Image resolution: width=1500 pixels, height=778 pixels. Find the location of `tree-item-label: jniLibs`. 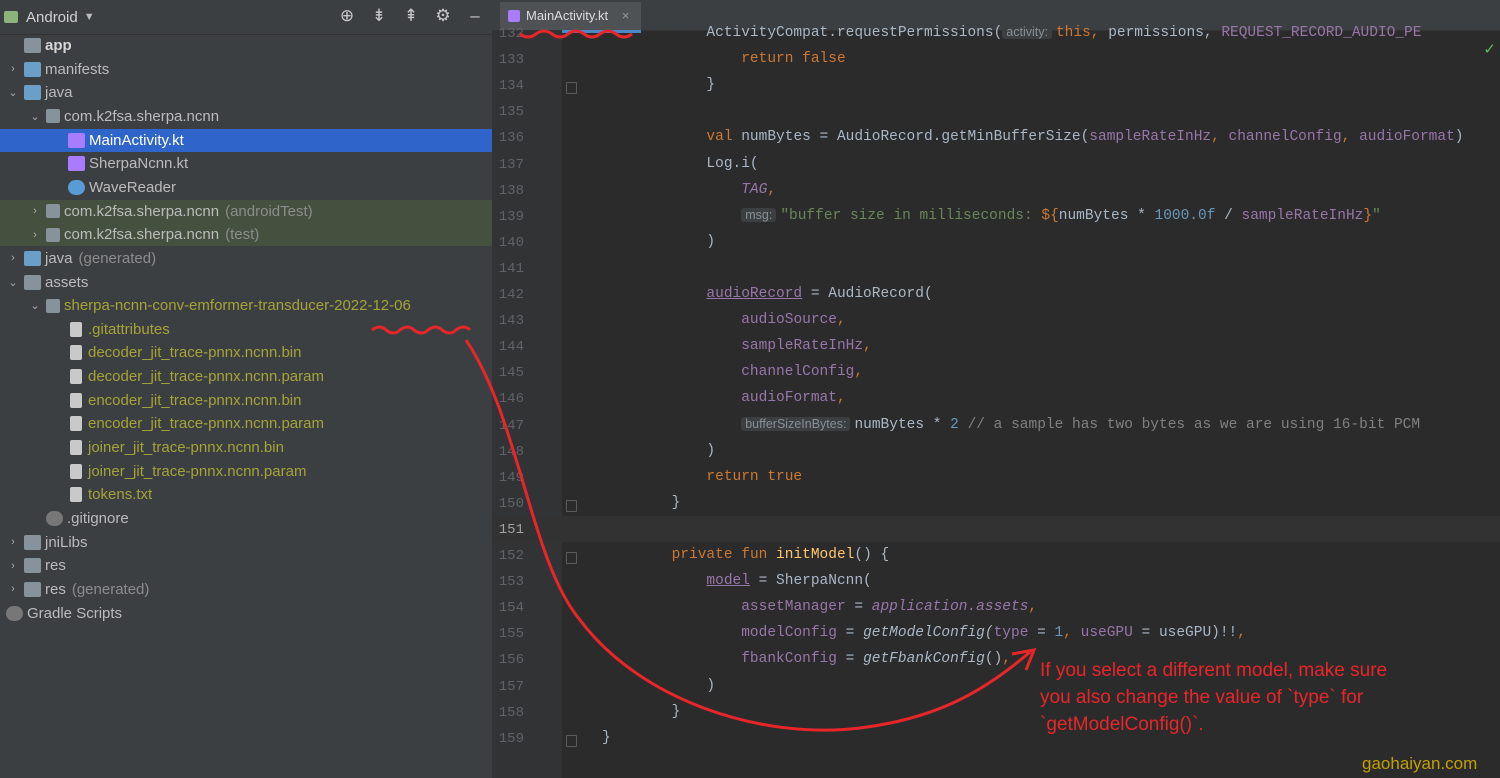

tree-item-label: jniLibs is located at coordinates (66, 542).